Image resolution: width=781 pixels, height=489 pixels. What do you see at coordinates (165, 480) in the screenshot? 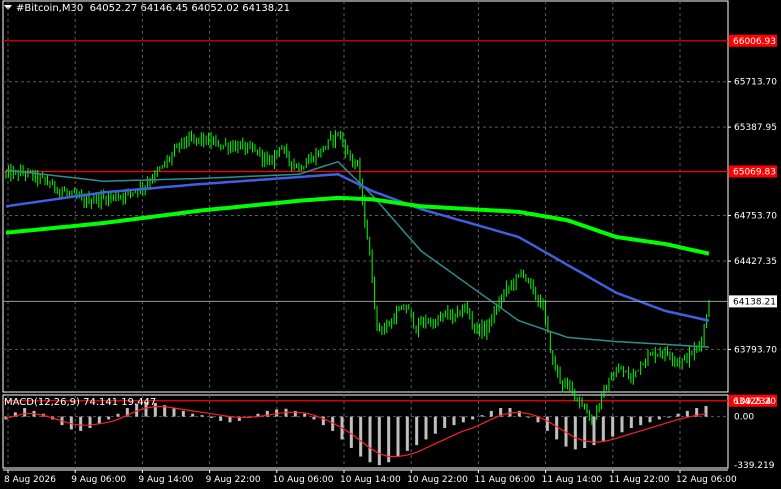
I see `time-tick-label: 9 Aug 14:00` at bounding box center [165, 480].